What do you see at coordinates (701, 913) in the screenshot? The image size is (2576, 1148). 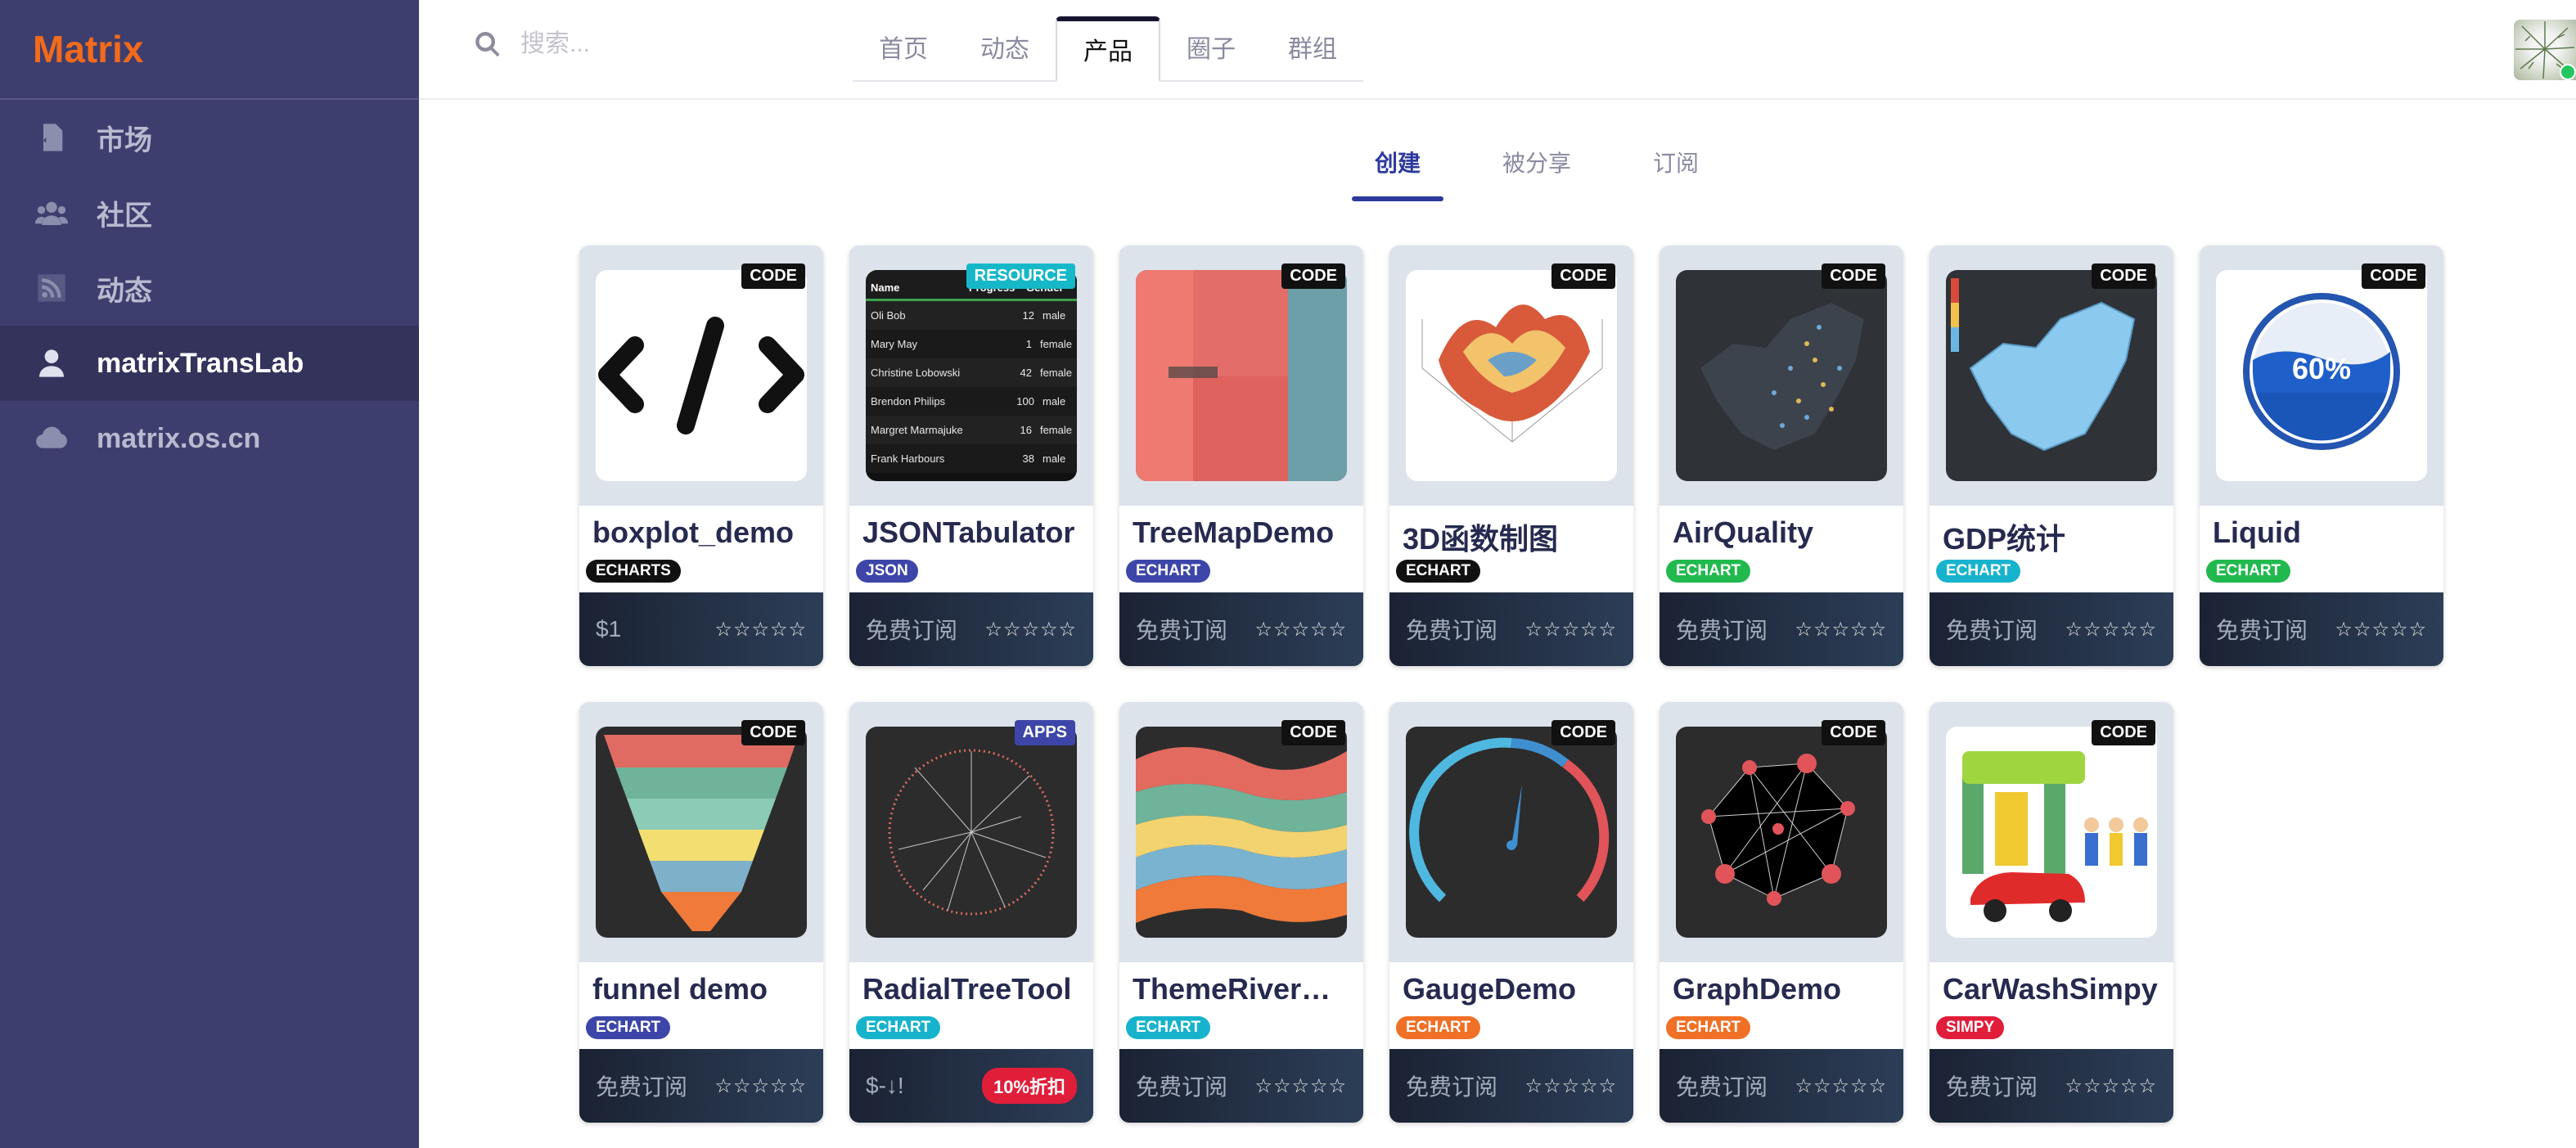 I see `product-card-funnel-demo: CODE funnel demo ECHART 免费订阅 ☆☆☆☆☆` at bounding box center [701, 913].